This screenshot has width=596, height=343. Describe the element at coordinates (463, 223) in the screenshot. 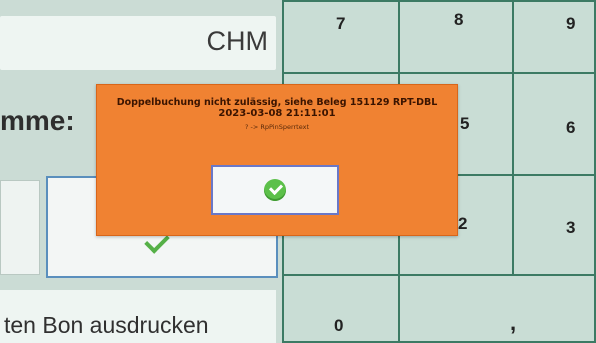

I see `key-label: 2` at that location.